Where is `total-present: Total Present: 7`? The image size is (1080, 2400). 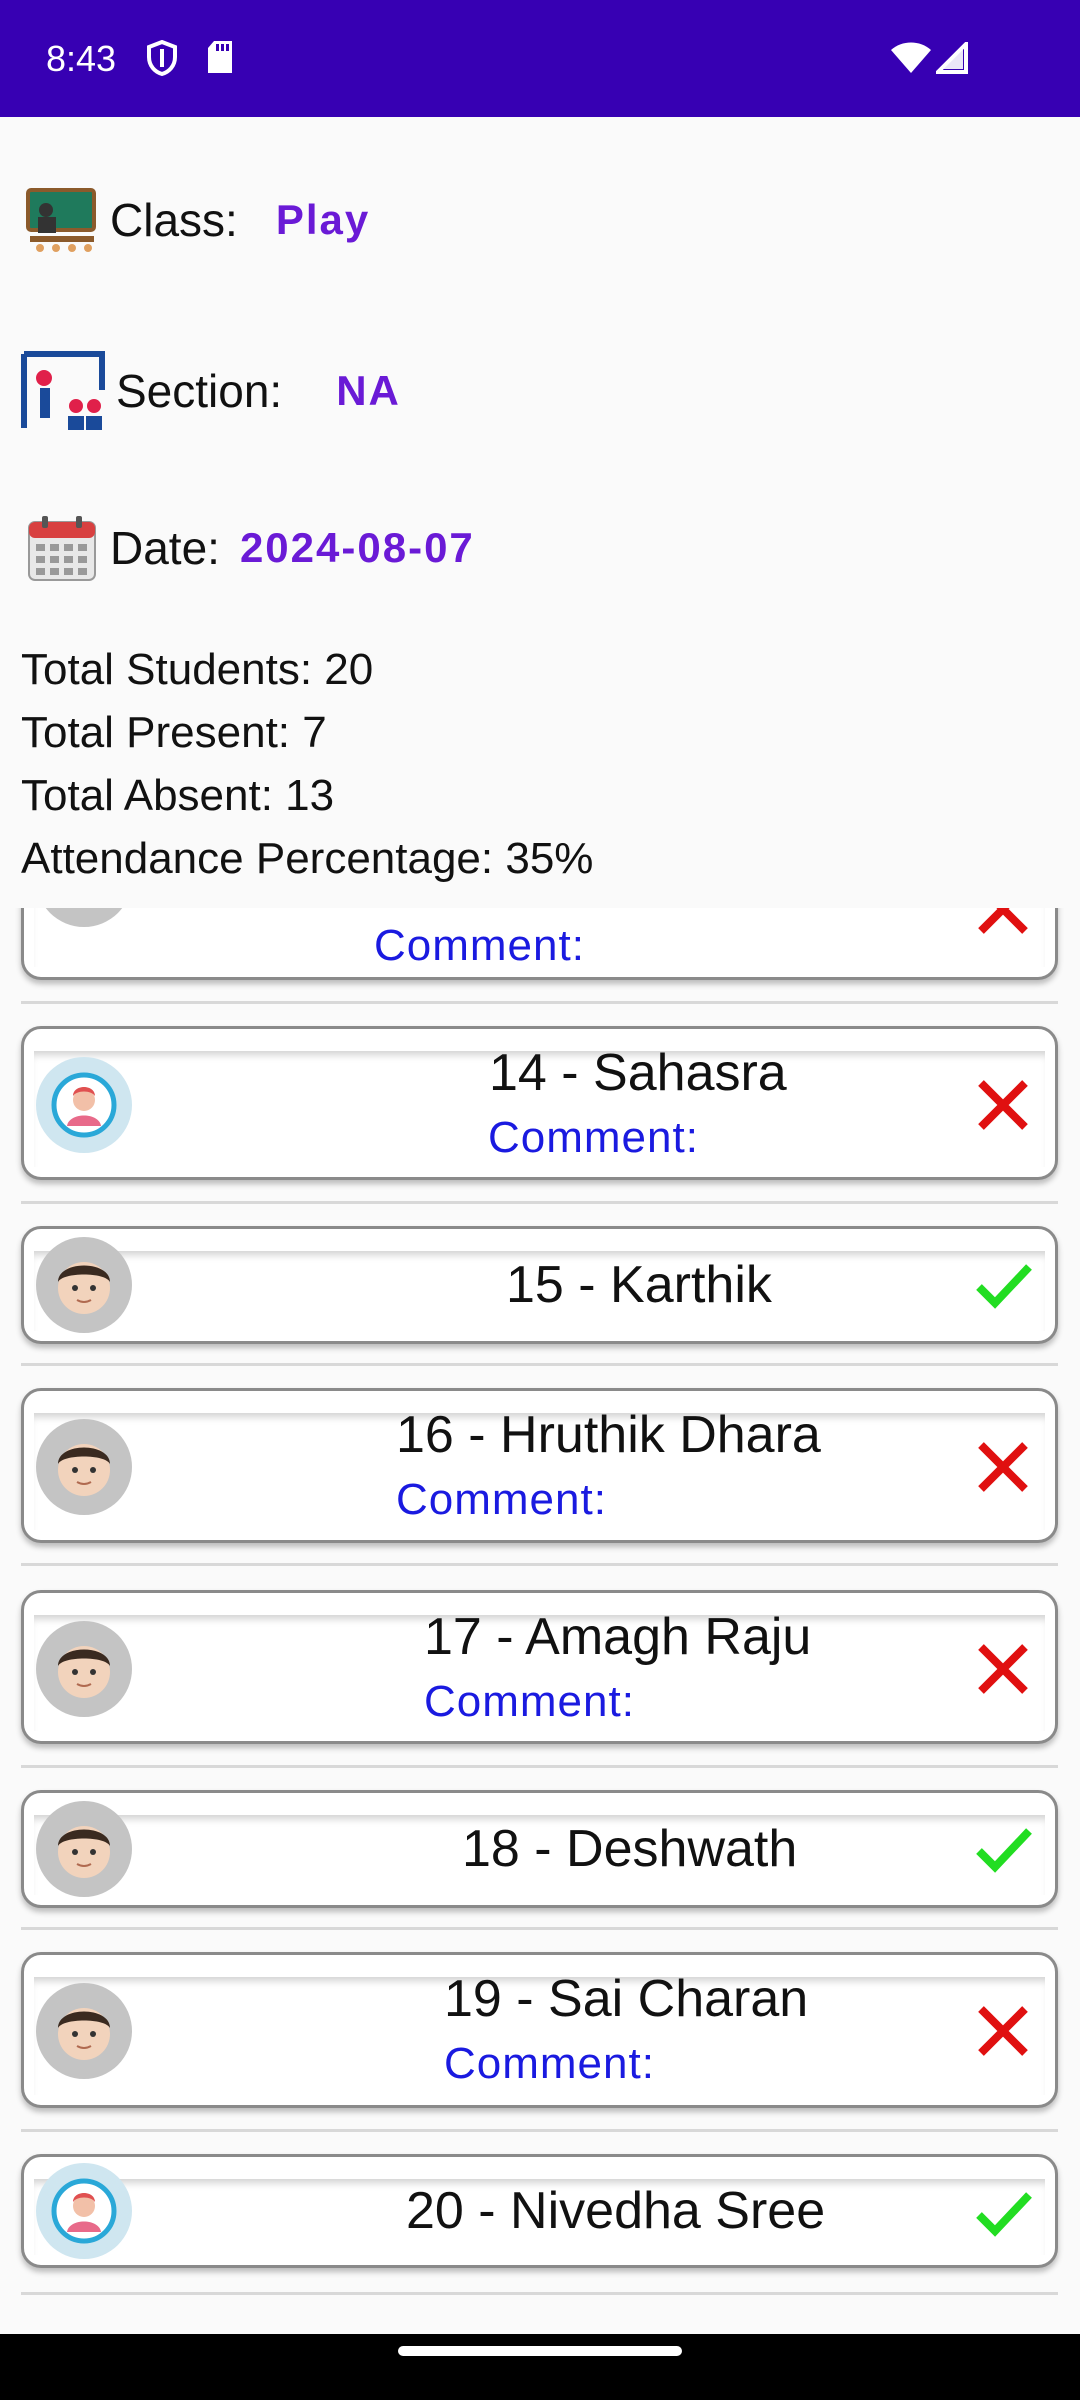 total-present: Total Present: 7 is located at coordinates (174, 732).